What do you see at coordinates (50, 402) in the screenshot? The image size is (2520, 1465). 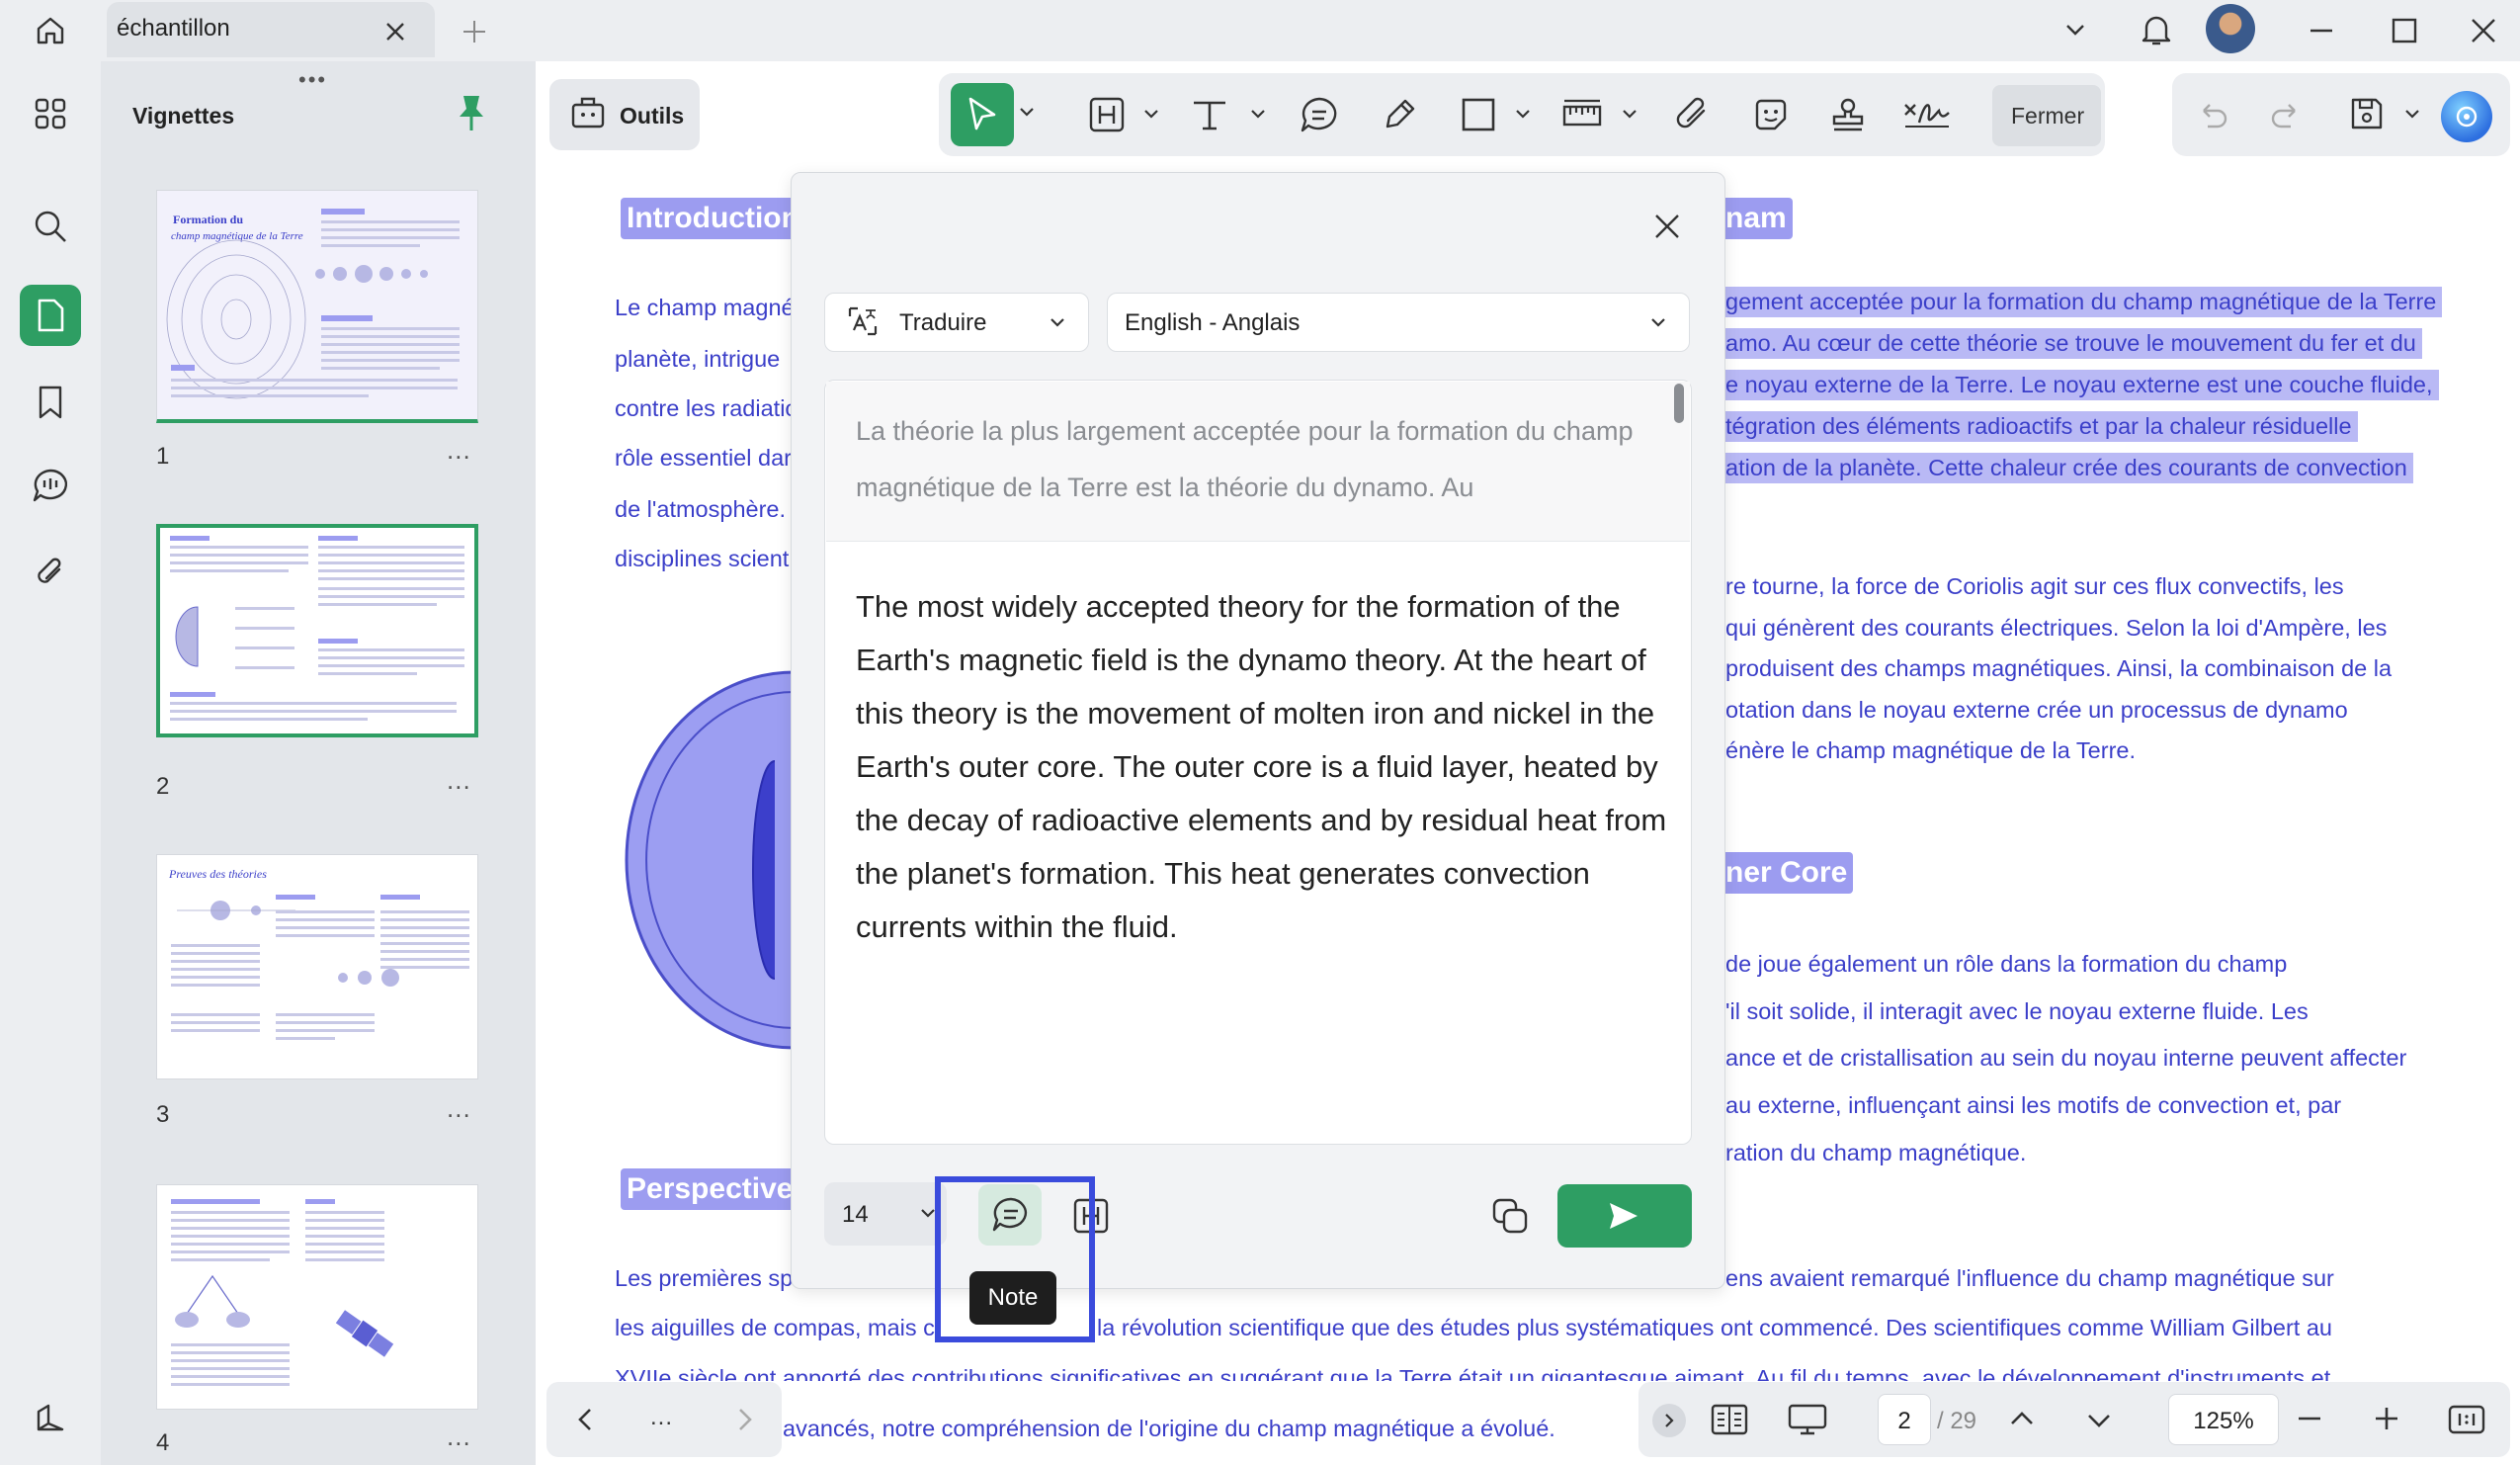 I see `bookmark-icon` at bounding box center [50, 402].